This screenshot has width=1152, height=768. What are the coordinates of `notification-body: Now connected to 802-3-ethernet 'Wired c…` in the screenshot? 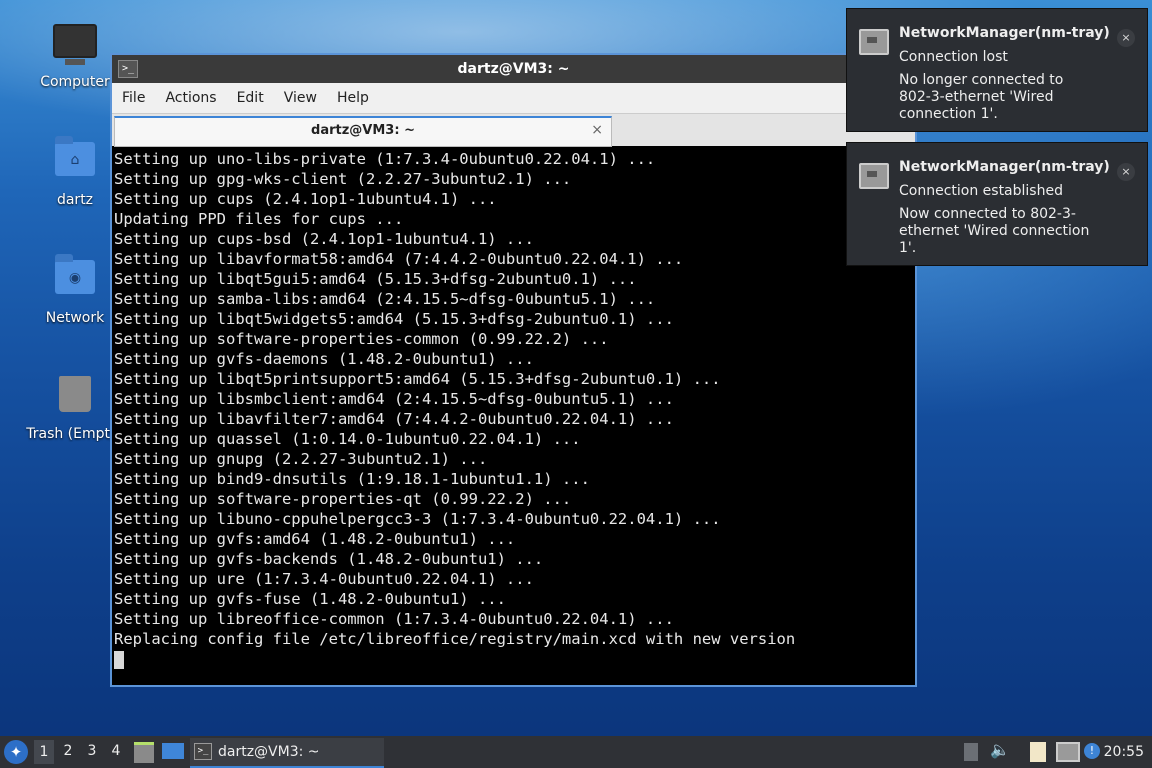 It's located at (994, 231).